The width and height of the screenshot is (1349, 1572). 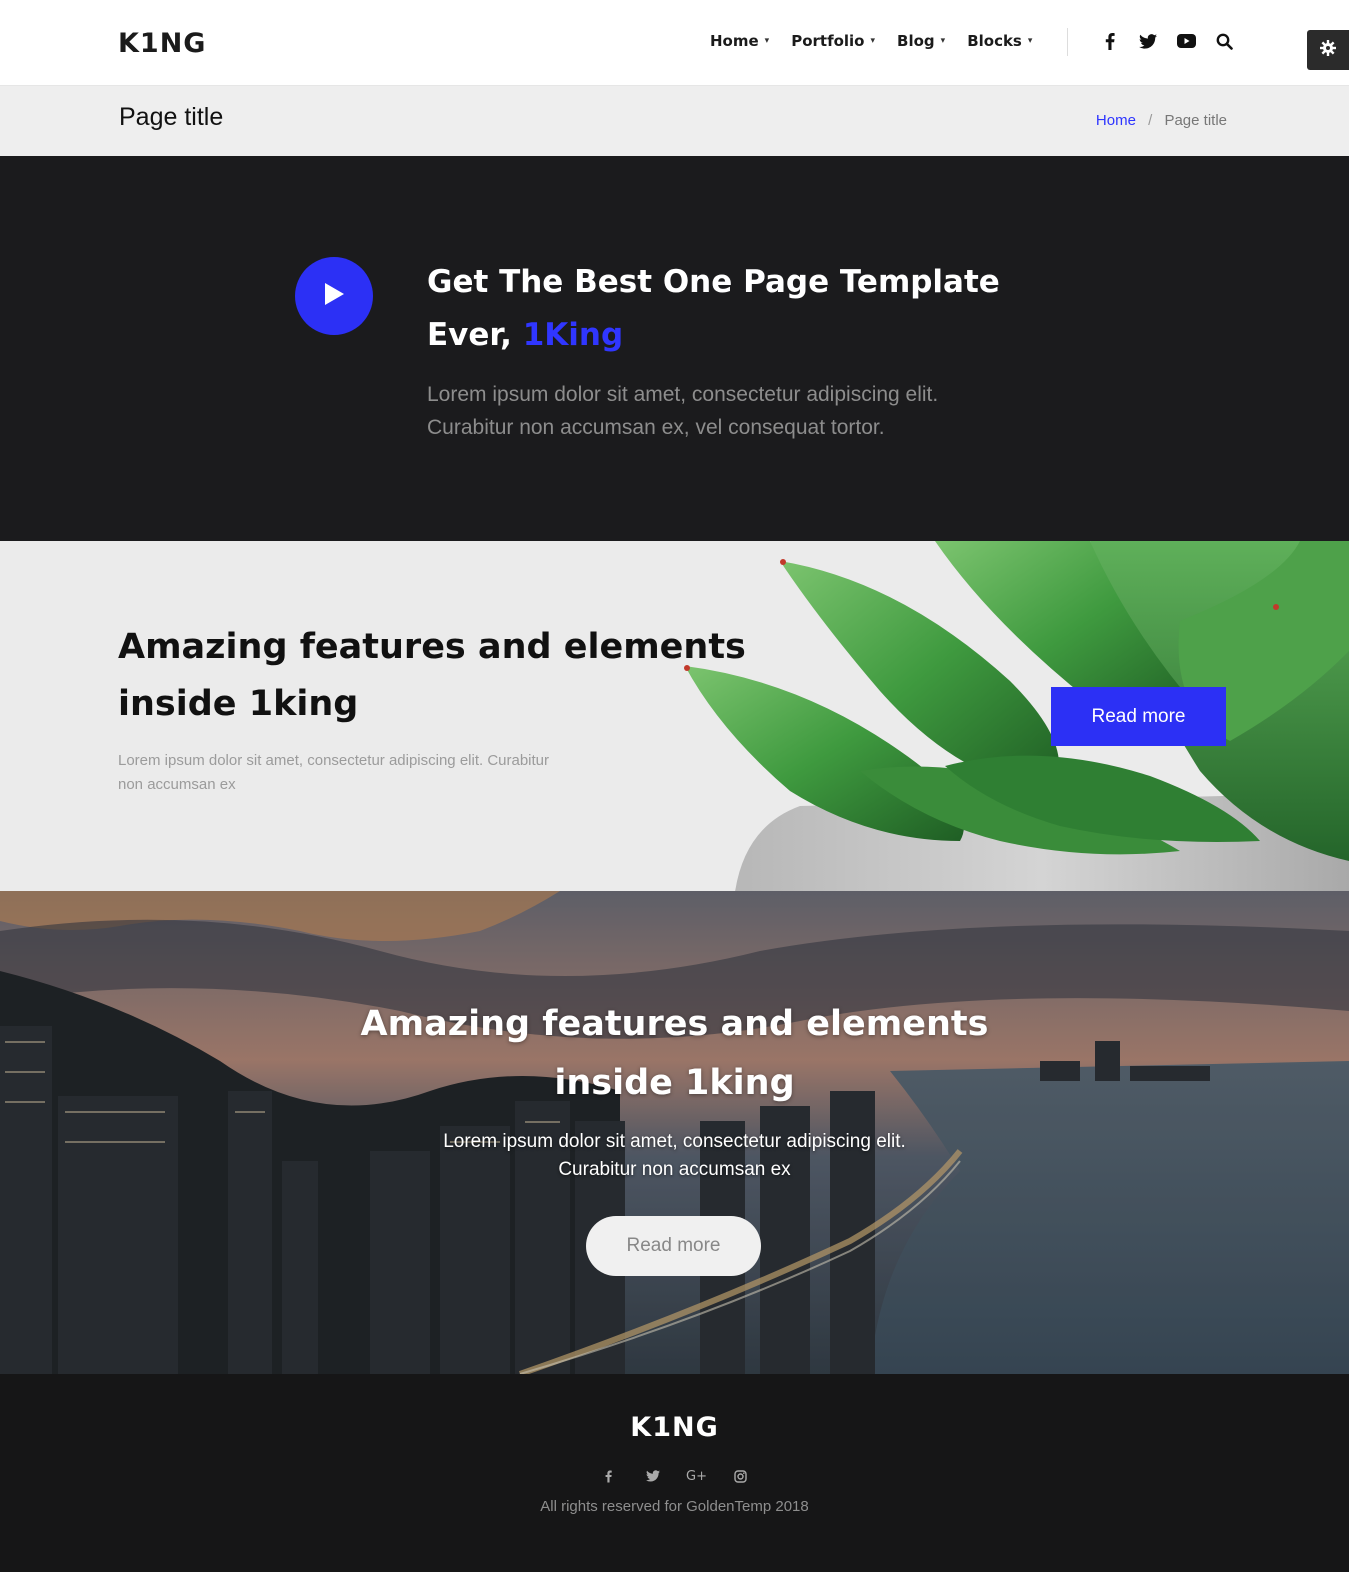 What do you see at coordinates (713, 308) in the screenshot?
I see `intro-heading-main: Get The Best One Page Template Ever,` at bounding box center [713, 308].